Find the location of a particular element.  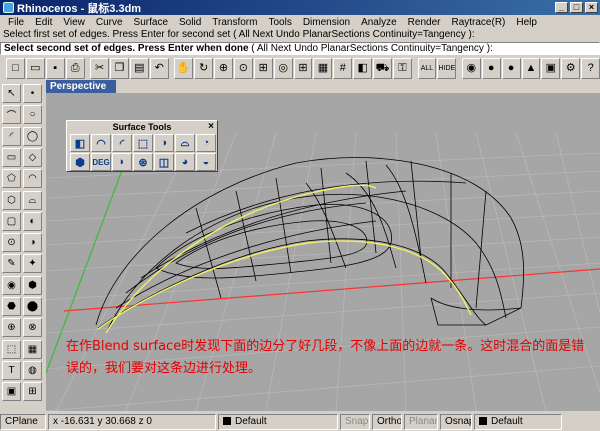

left-tool-button: ◍ is located at coordinates (32, 370).